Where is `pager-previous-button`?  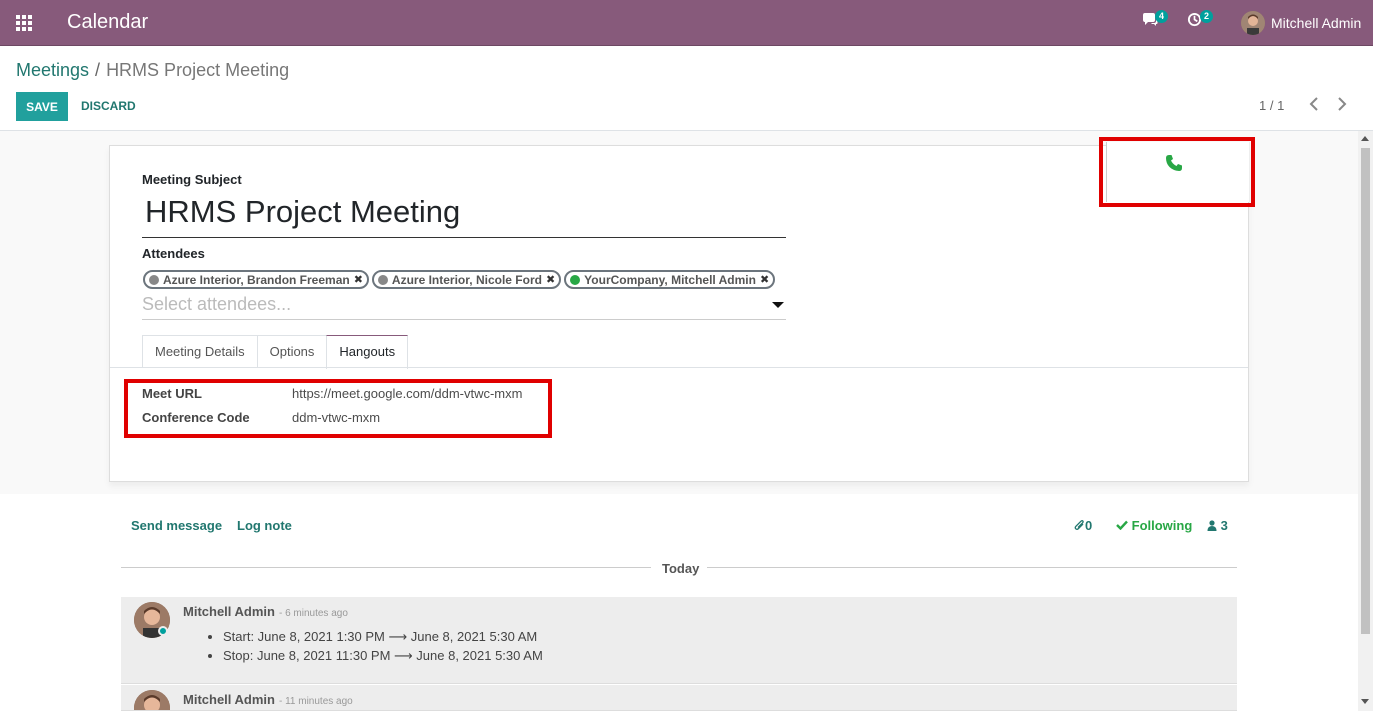
pager-previous-button is located at coordinates (1314, 106).